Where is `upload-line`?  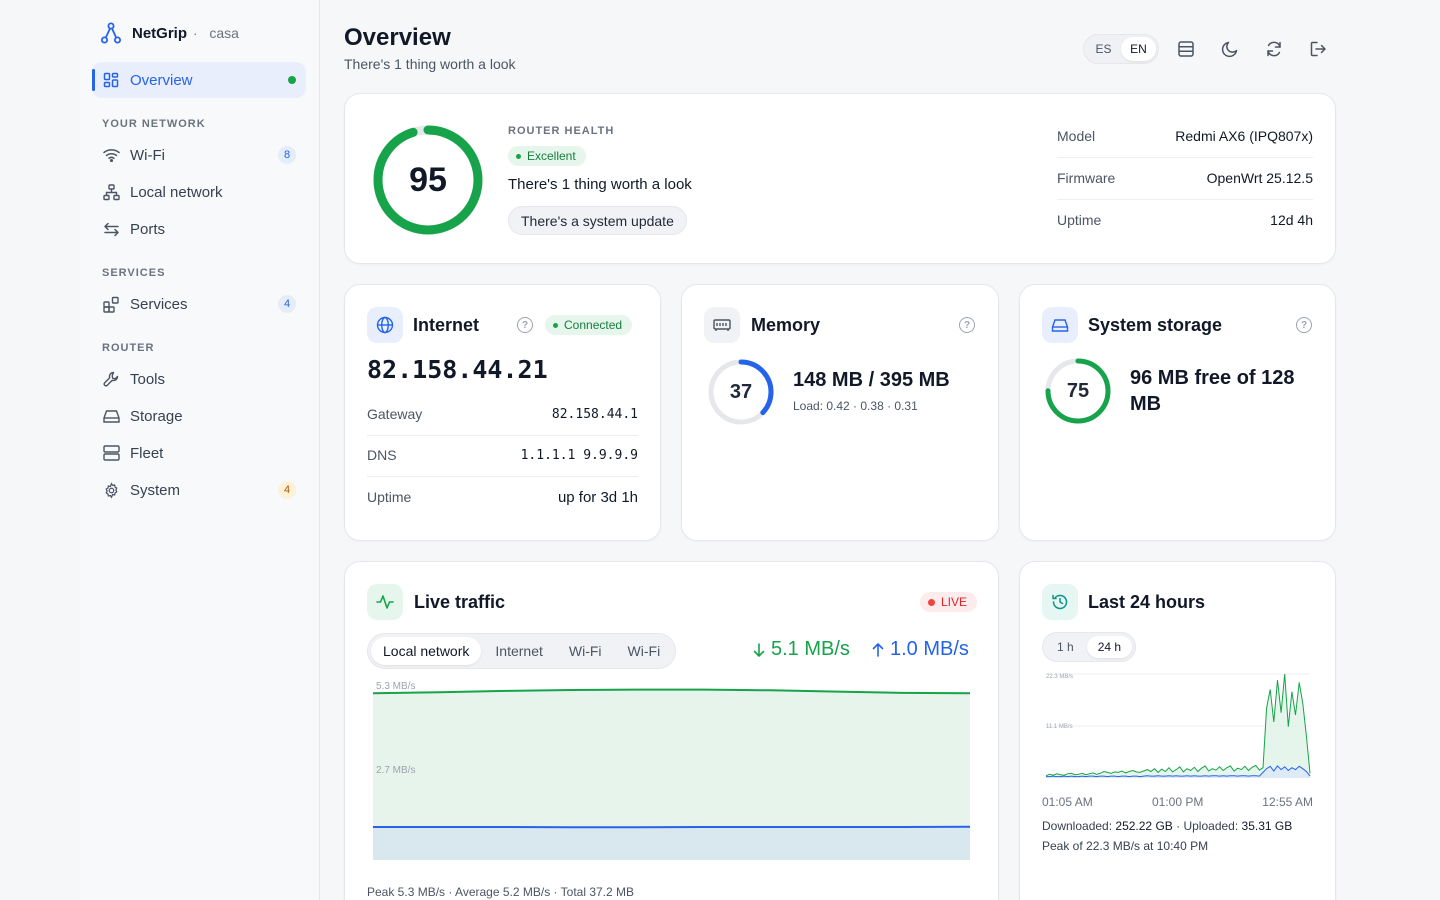
upload-line is located at coordinates (672, 827).